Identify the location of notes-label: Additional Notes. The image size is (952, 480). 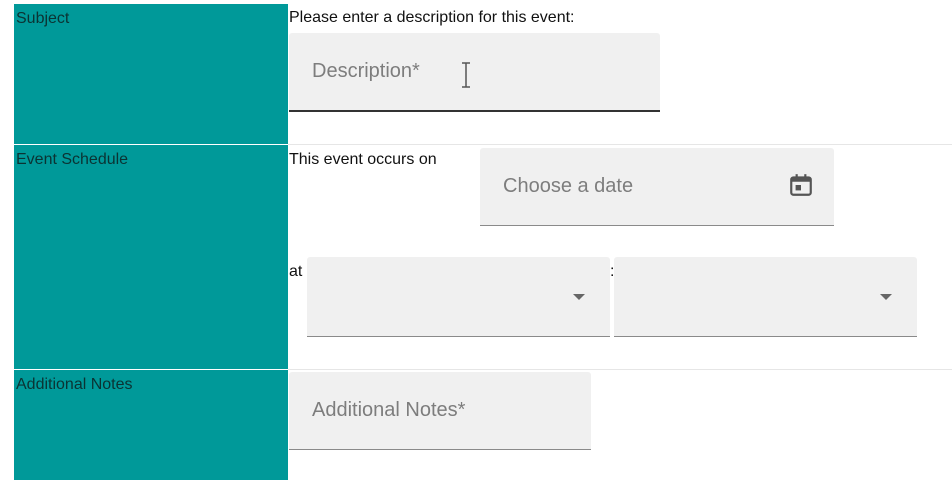
(74, 384).